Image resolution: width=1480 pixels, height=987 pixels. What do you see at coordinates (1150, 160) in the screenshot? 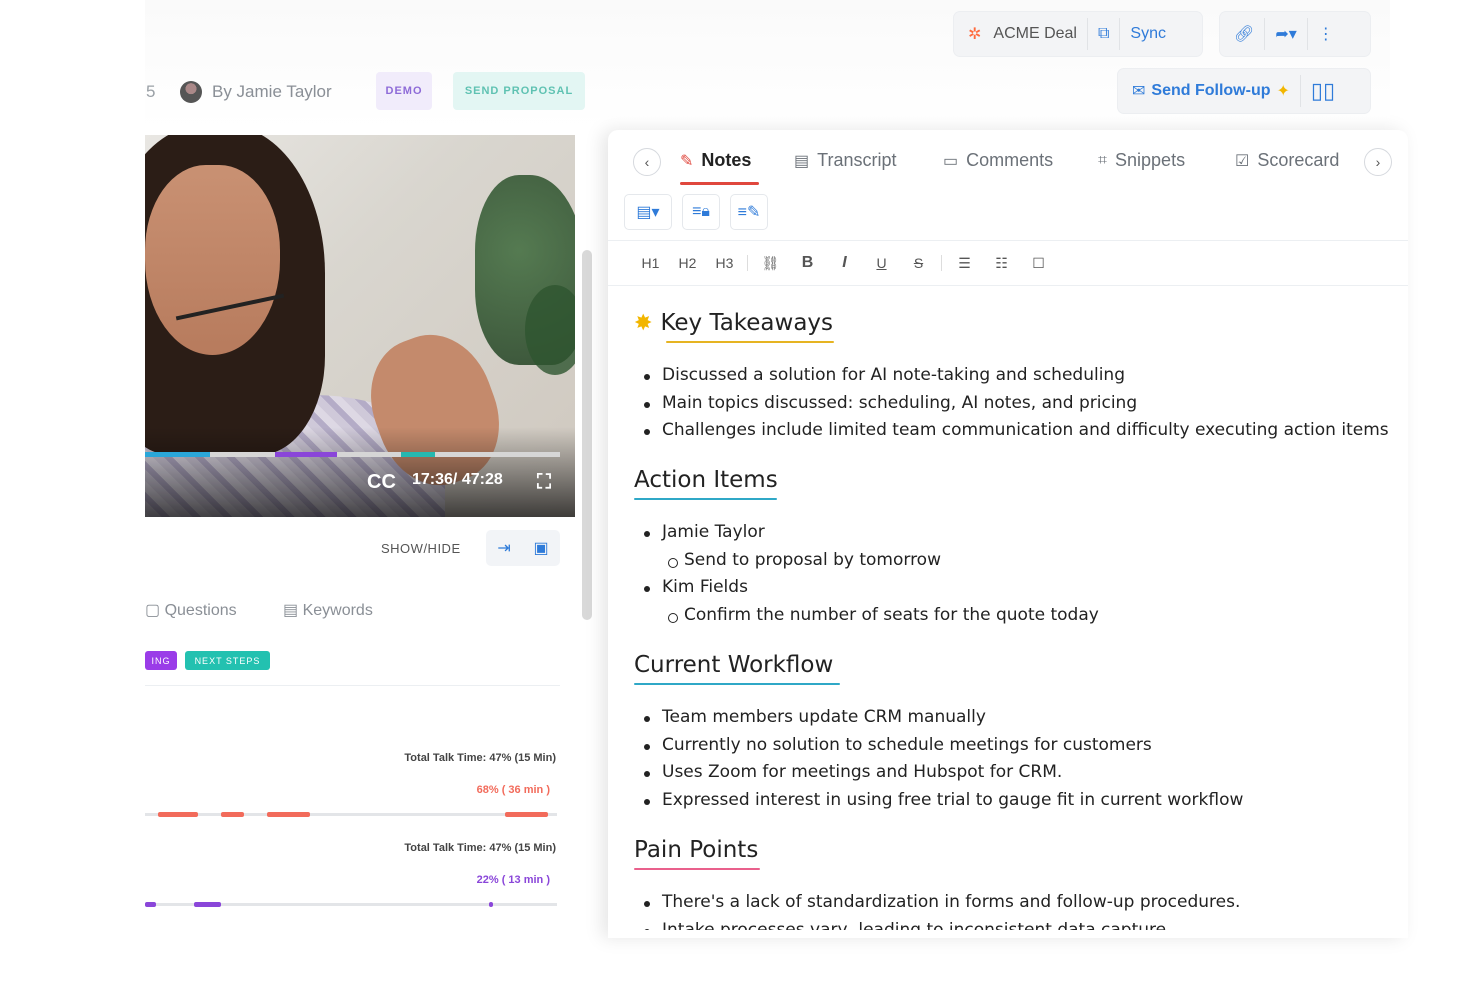
I see `tab-snippets-label: Snippets` at bounding box center [1150, 160].